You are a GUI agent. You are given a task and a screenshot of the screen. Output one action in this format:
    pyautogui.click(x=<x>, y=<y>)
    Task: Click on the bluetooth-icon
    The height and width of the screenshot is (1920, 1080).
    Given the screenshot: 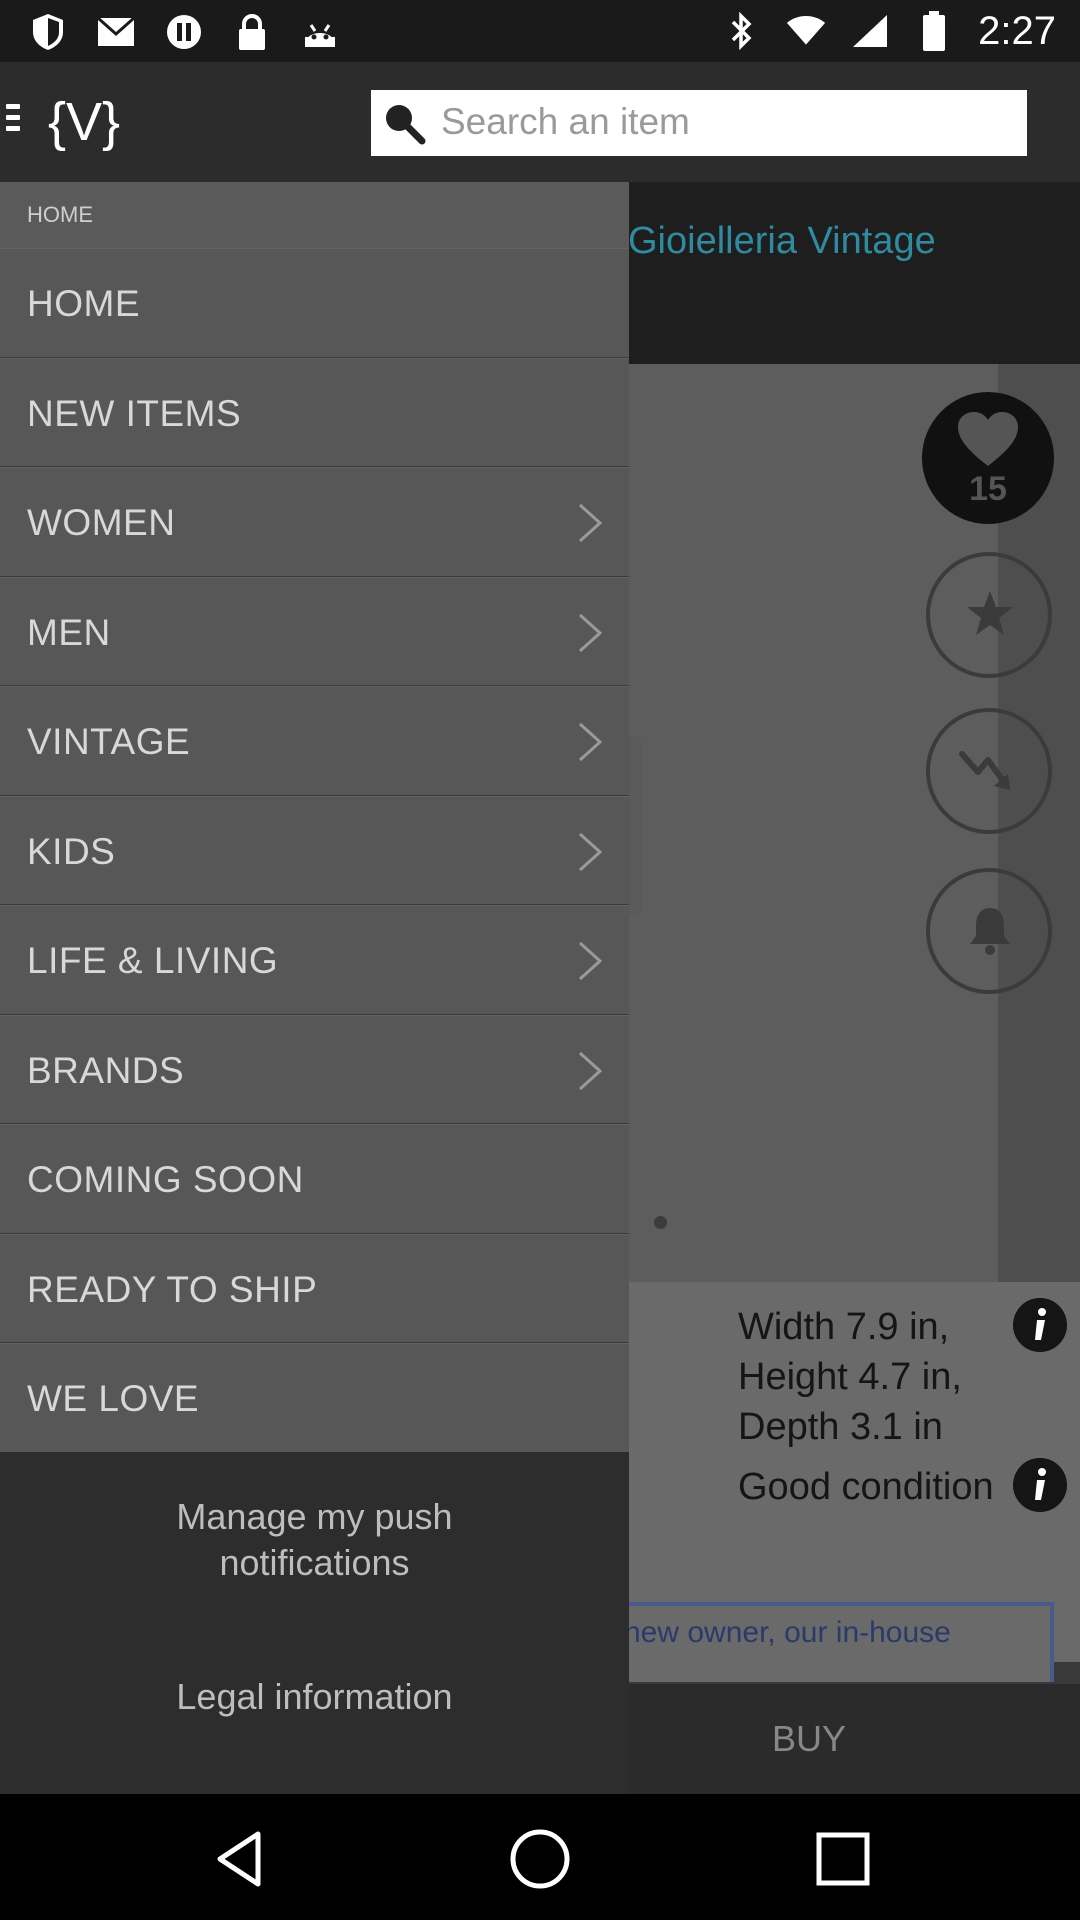 What is the action you would take?
    pyautogui.click(x=742, y=31)
    